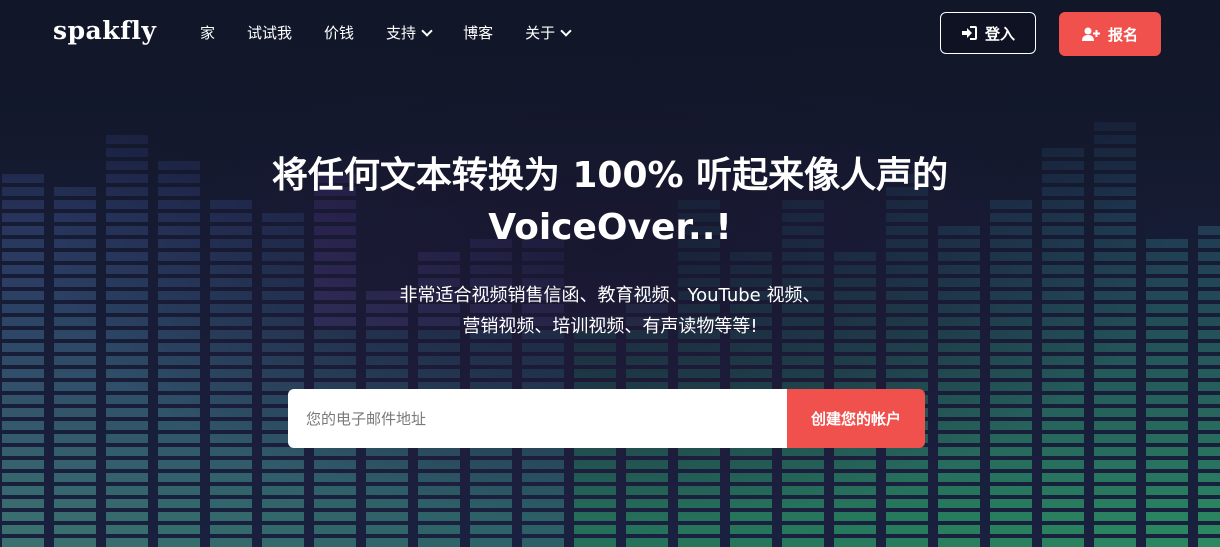 This screenshot has width=1220, height=547. What do you see at coordinates (610, 175) in the screenshot?
I see `hero-title-line1: 将任何文本转换为 100% 听起来像人声的` at bounding box center [610, 175].